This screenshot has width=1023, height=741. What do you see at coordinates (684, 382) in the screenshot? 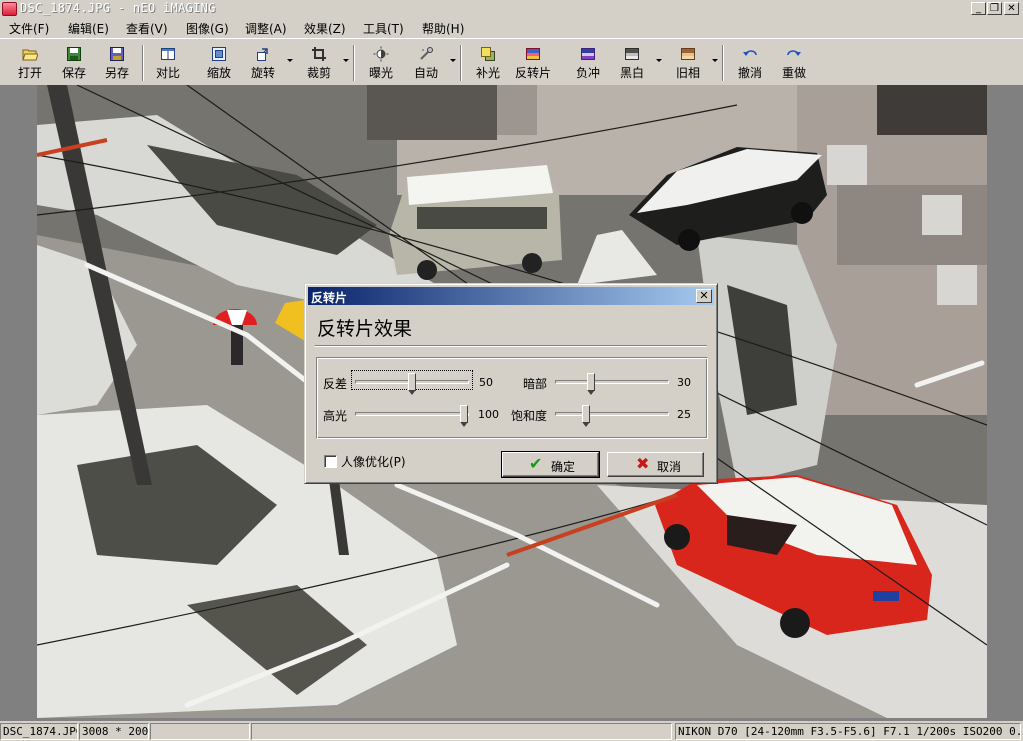
I see `shadows-value: 30` at bounding box center [684, 382].